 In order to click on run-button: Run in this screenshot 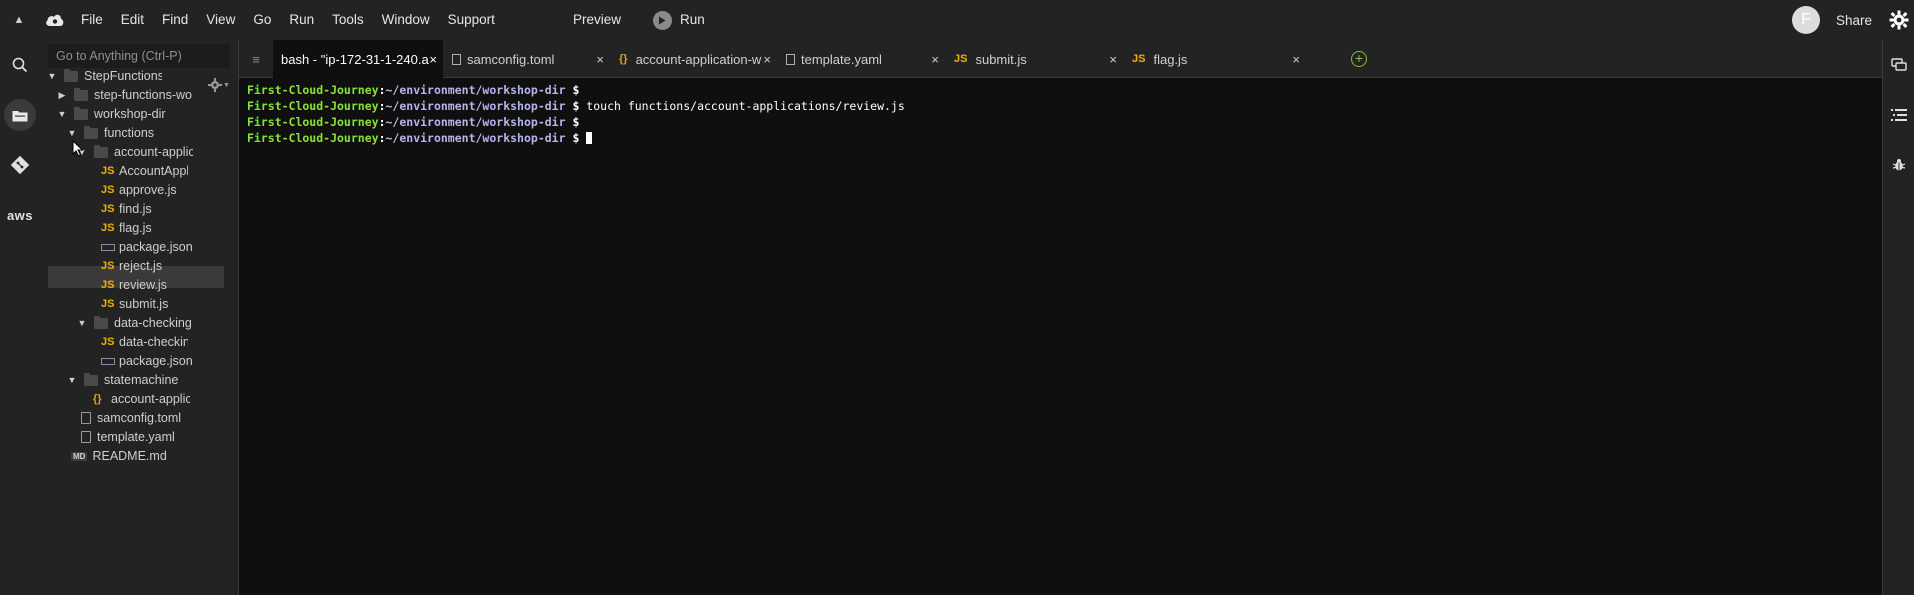, I will do `click(679, 20)`.